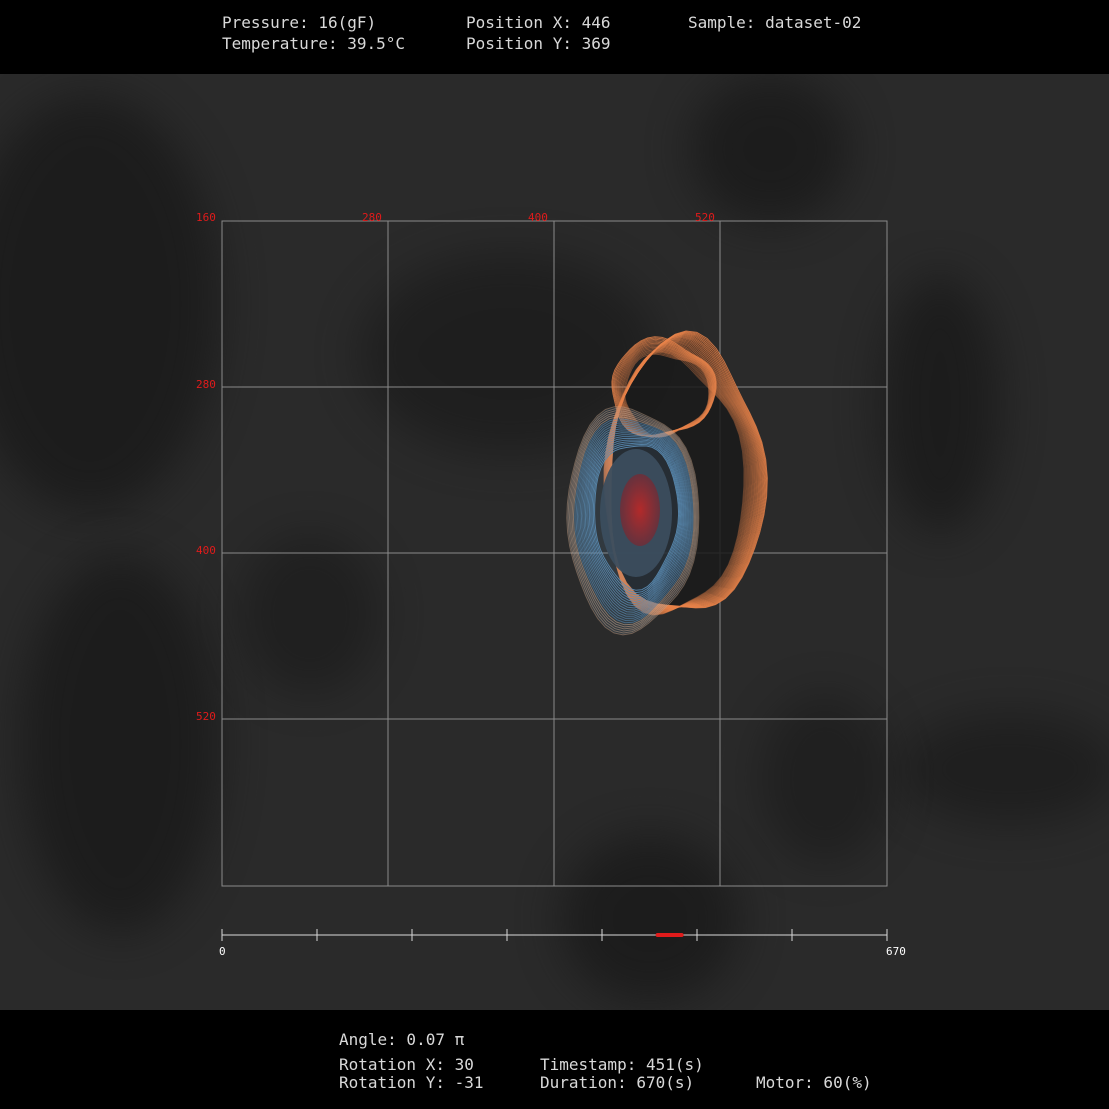  Describe the element at coordinates (222, 951) in the screenshot. I see `timeline-start-label: 0` at that location.